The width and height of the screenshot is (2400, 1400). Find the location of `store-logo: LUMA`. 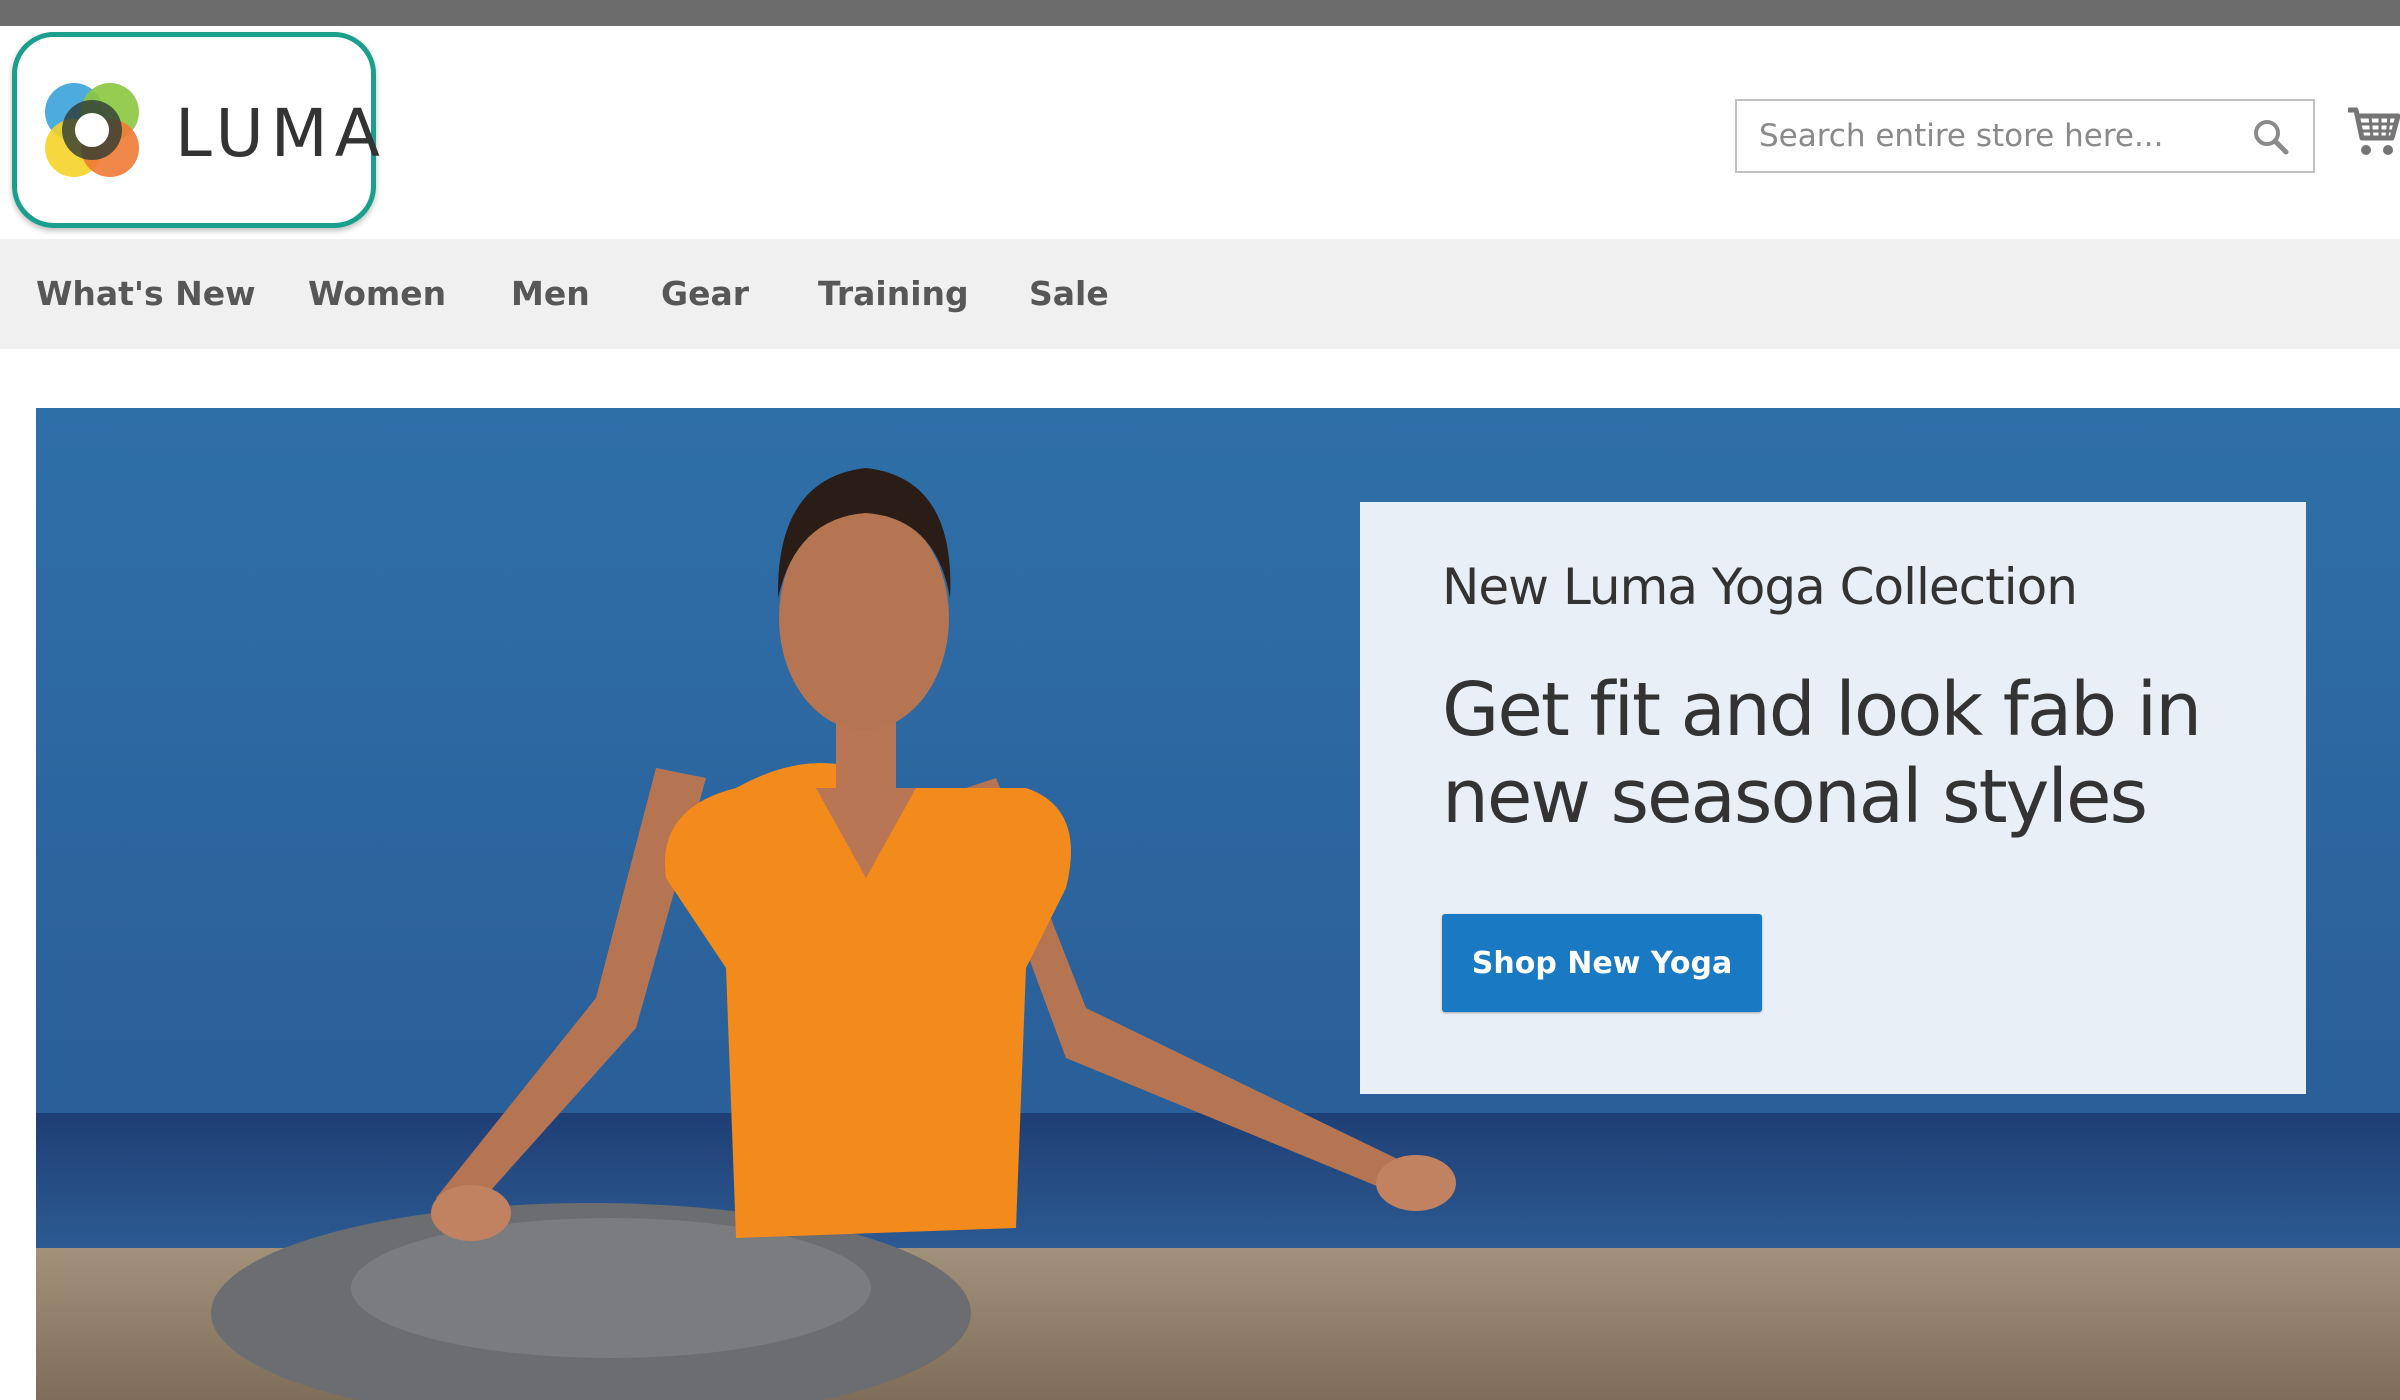

store-logo: LUMA is located at coordinates (196, 130).